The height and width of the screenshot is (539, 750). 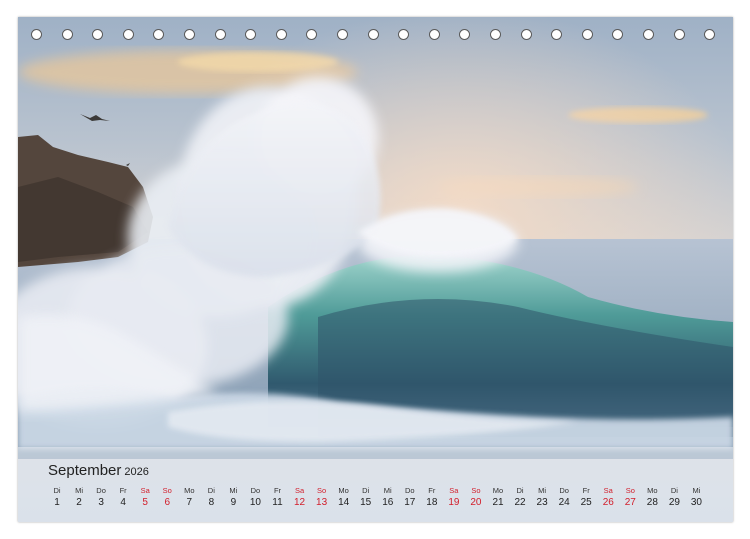 I want to click on day-cell: Di 29, so click(x=674, y=497).